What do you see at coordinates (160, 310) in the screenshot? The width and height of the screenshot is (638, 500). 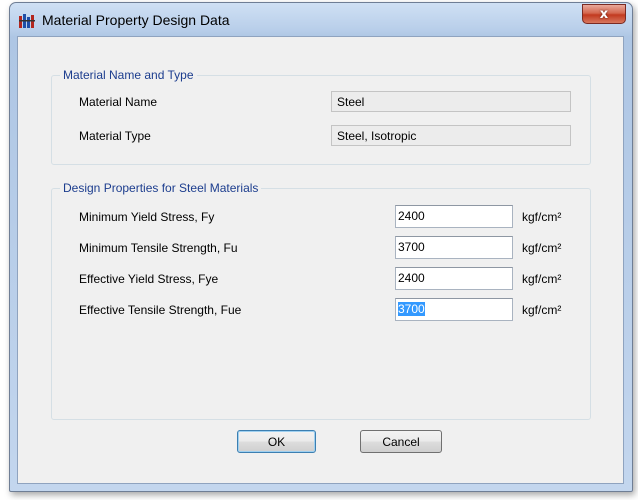 I see `fue-label: Effective Tensile Strength, Fue` at bounding box center [160, 310].